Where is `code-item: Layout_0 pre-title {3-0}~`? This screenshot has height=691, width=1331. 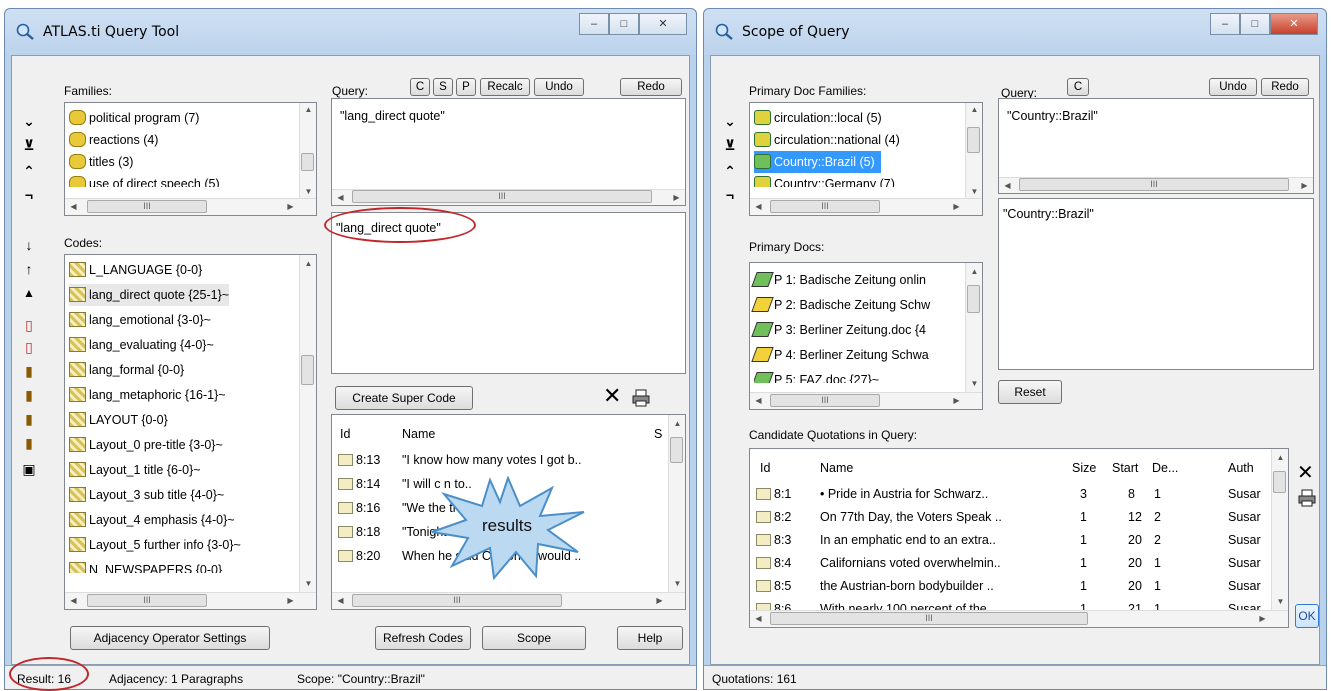 code-item: Layout_0 pre-title {3-0}~ is located at coordinates (146, 445).